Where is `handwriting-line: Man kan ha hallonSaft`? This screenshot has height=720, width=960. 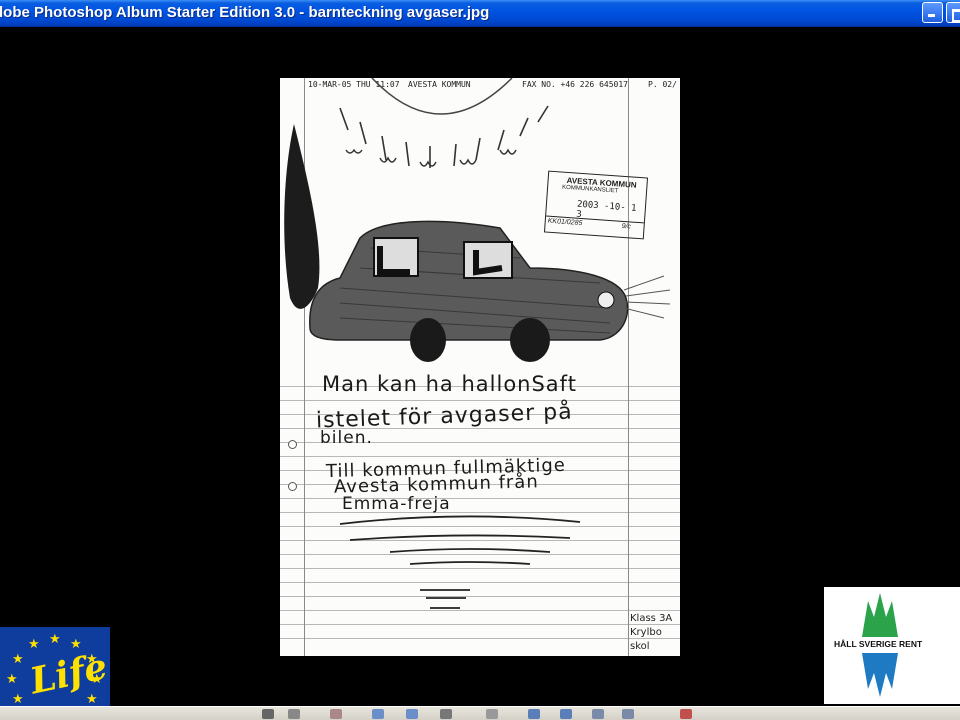
handwriting-line: Man kan ha hallonSaft is located at coordinates (449, 384).